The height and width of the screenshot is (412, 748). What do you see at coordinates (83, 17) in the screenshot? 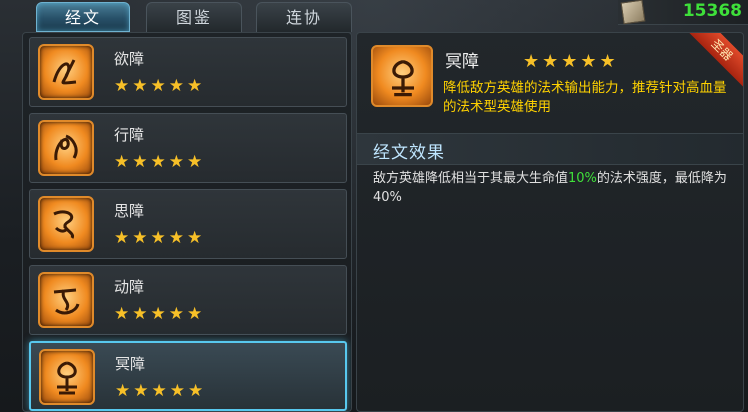
I see `tab-jingwen: 经文` at bounding box center [83, 17].